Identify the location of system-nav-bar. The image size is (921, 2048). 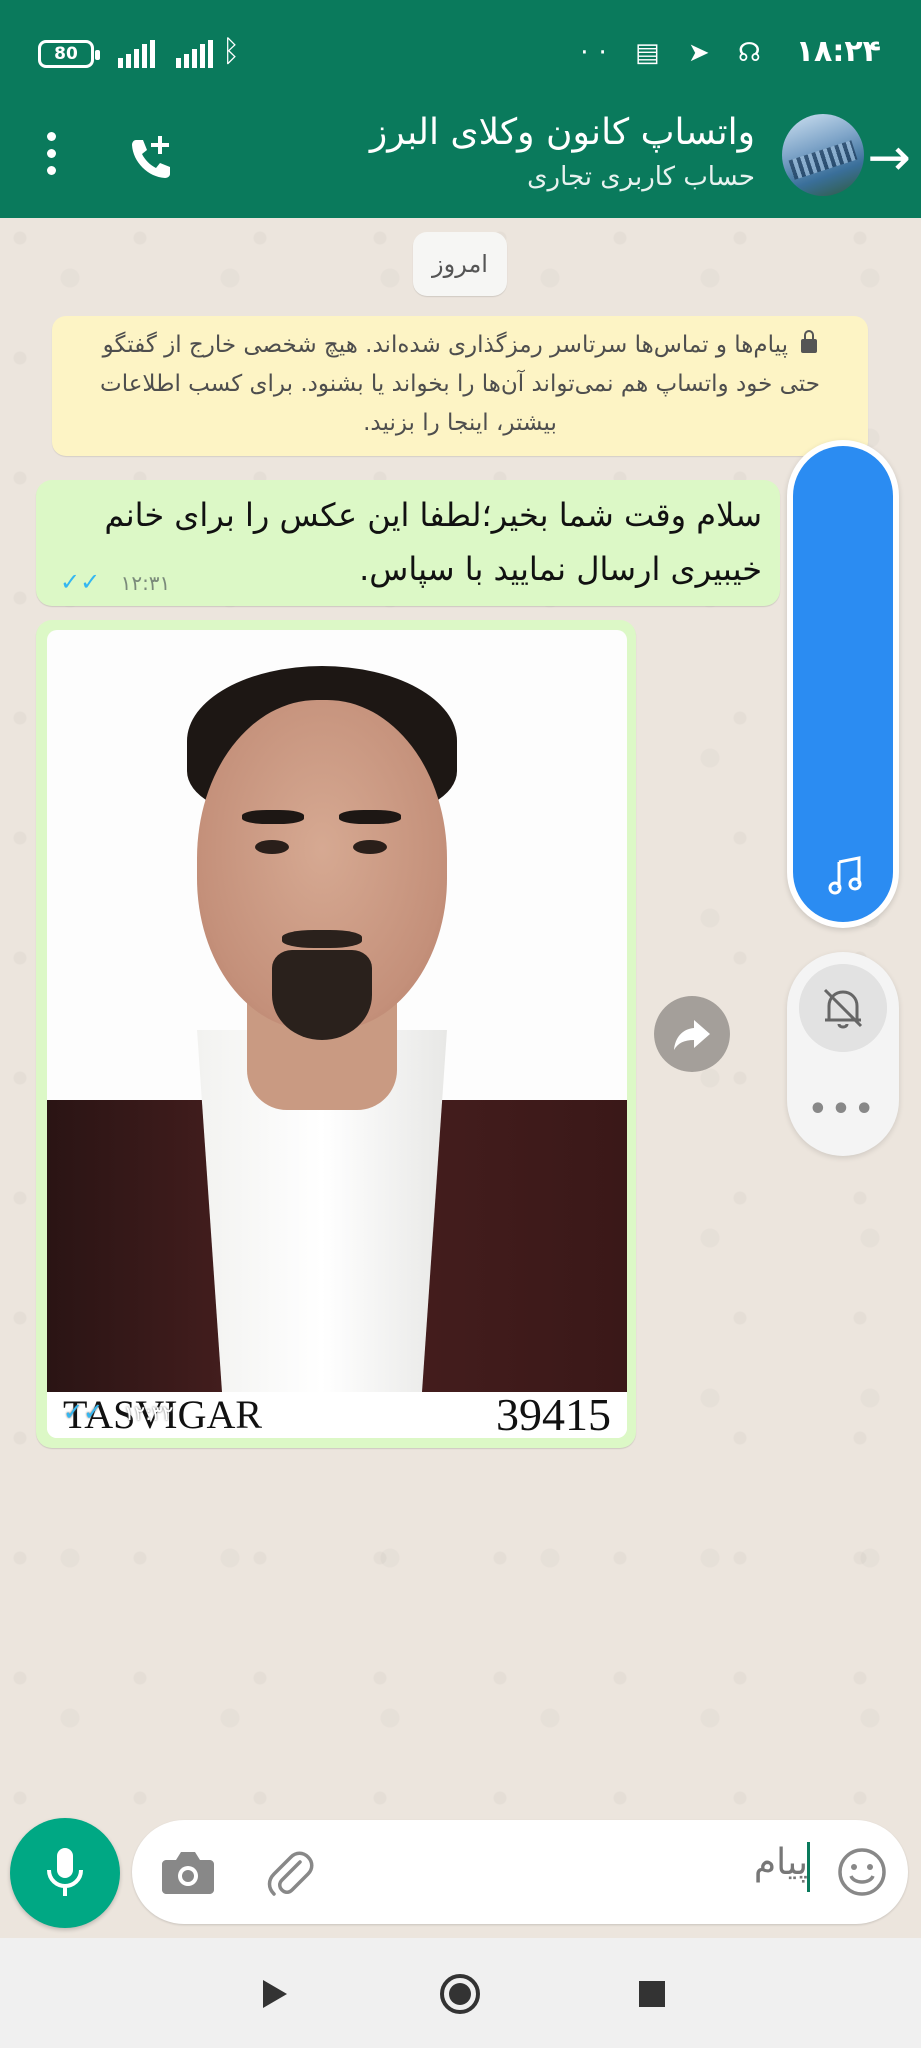
(460, 1993).